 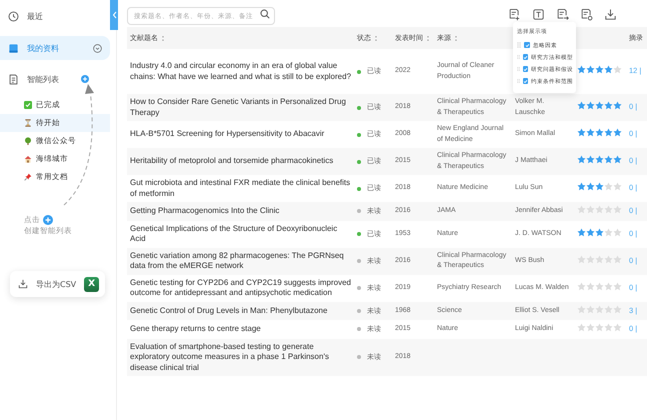 I want to click on list-icon, so click(x=13, y=79).